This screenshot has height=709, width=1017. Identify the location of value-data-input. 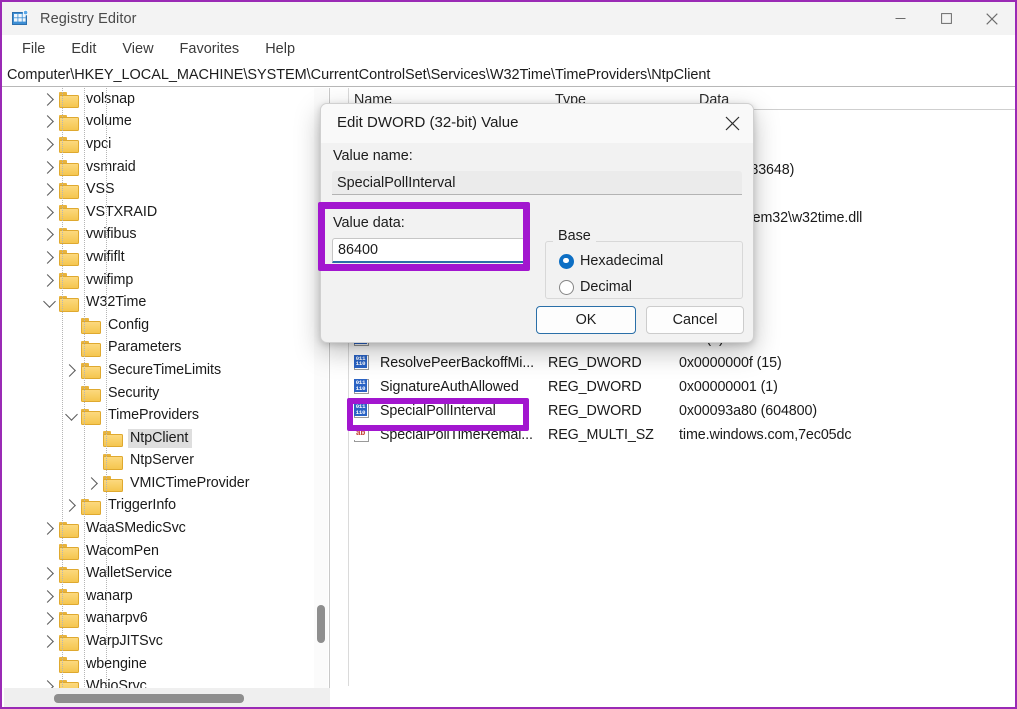
(428, 250).